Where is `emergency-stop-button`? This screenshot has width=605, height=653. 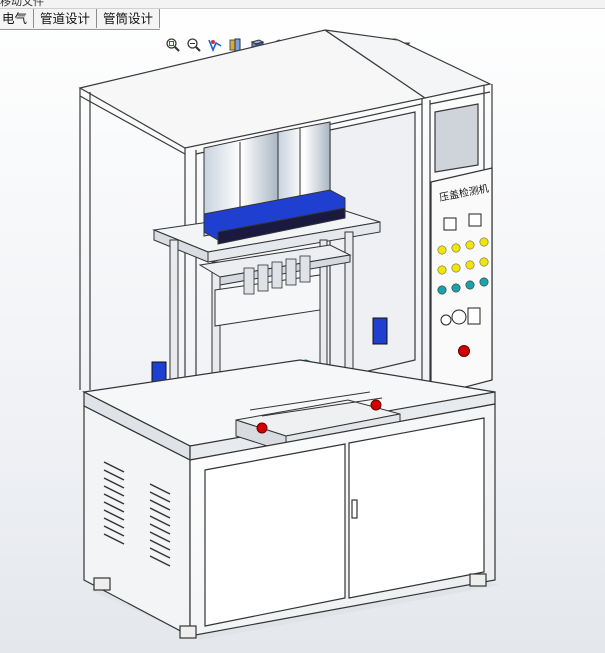 emergency-stop-button is located at coordinates (464, 351).